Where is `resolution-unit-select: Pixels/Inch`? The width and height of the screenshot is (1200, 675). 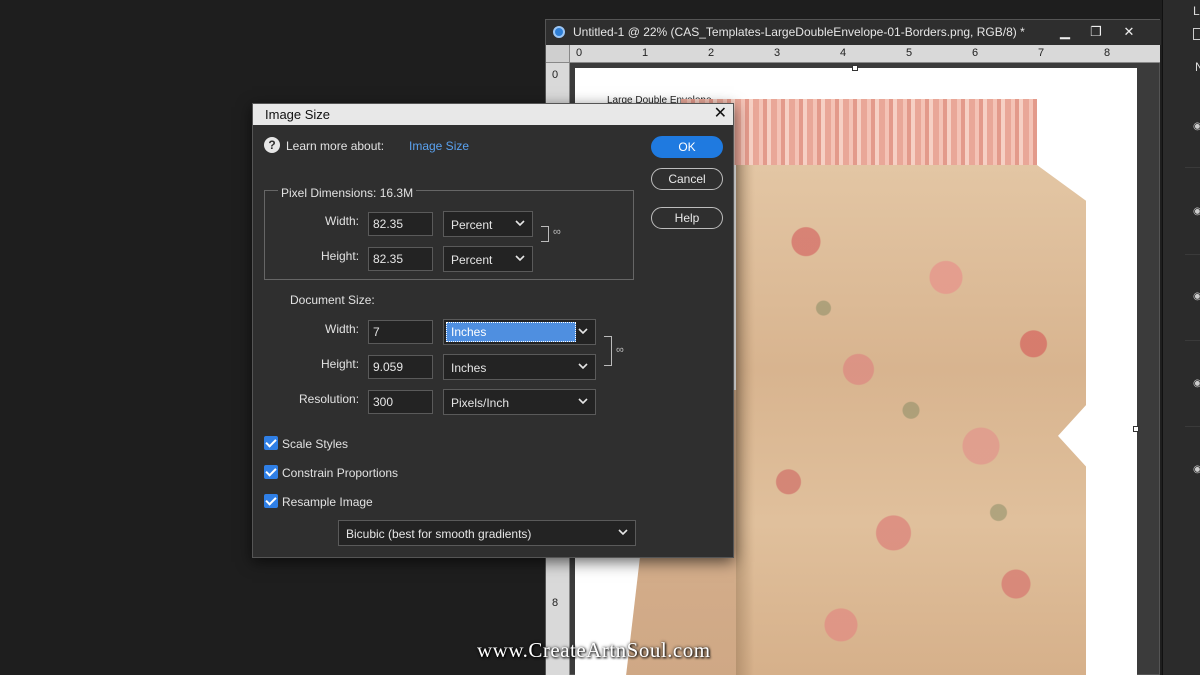
resolution-unit-select: Pixels/Inch is located at coordinates (519, 402).